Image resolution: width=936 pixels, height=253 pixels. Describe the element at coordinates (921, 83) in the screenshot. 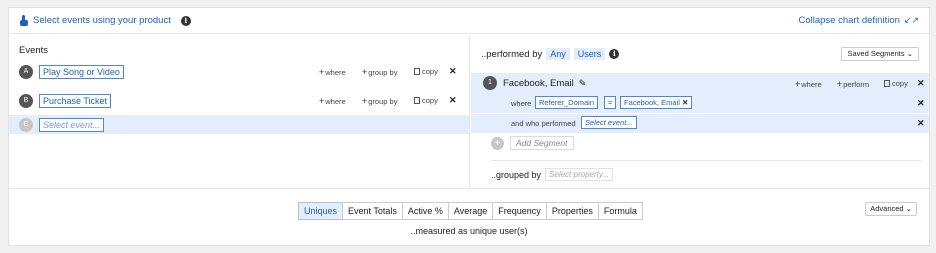

I see `remove-segment-icon: ✕` at that location.